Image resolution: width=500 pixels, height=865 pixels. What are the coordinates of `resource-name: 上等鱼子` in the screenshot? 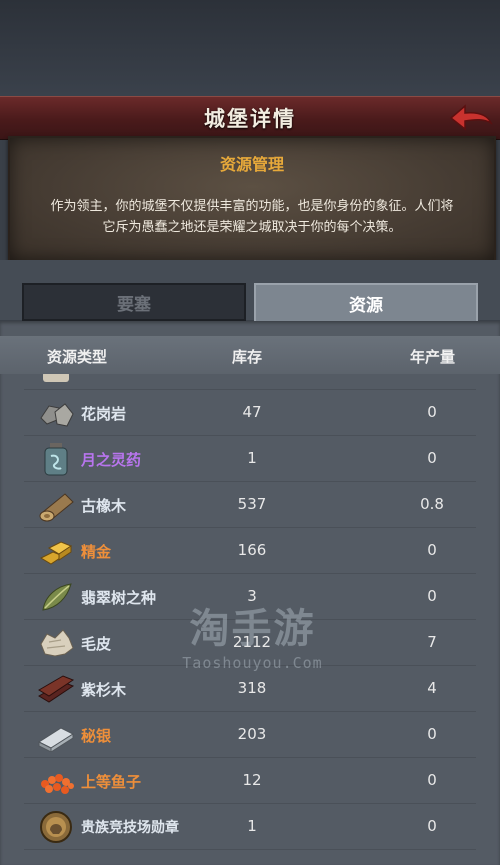 It's located at (111, 782).